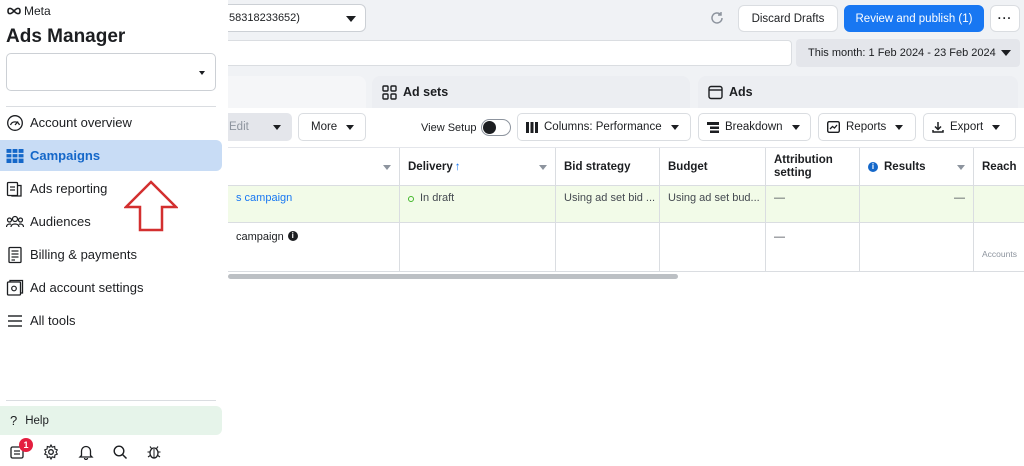 The width and height of the screenshot is (1024, 466). I want to click on meta-logo-text: Meta, so click(37, 11).